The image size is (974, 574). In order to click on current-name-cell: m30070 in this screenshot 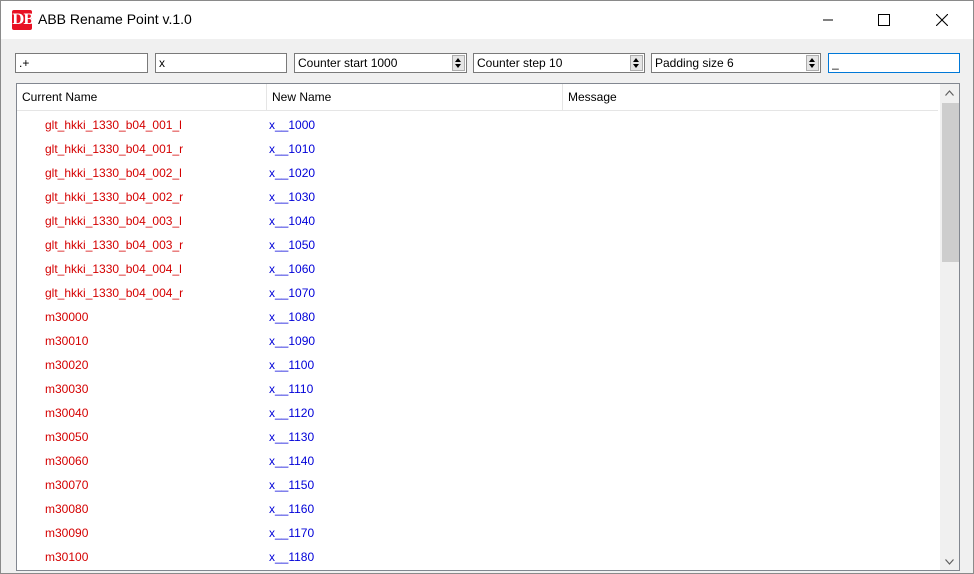, I will do `click(67, 485)`.